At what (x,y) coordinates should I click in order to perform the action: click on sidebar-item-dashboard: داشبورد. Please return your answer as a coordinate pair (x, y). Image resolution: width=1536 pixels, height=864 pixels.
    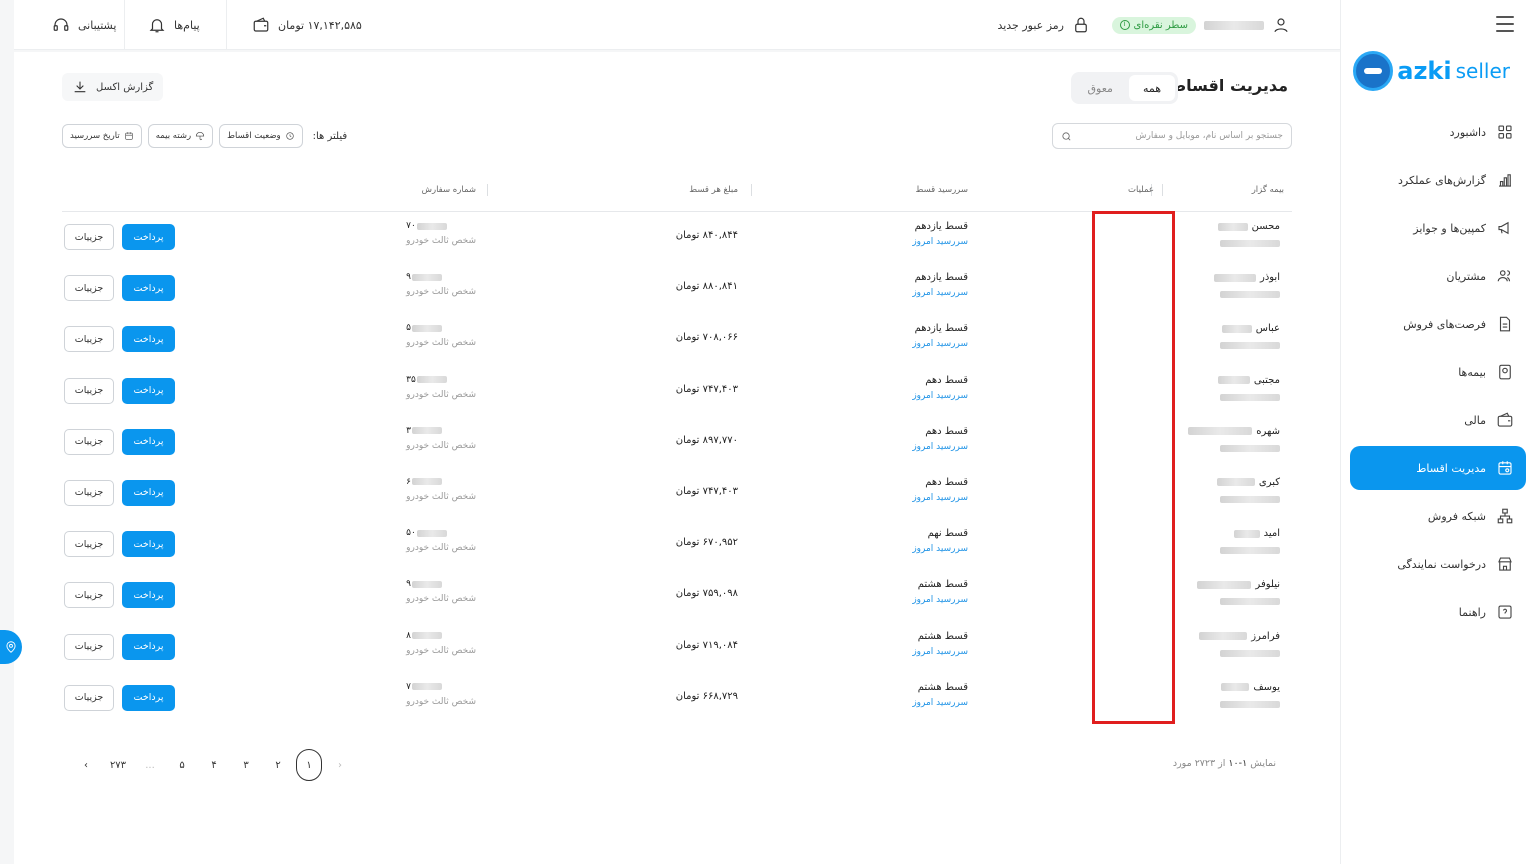
    Looking at the image, I should click on (1438, 132).